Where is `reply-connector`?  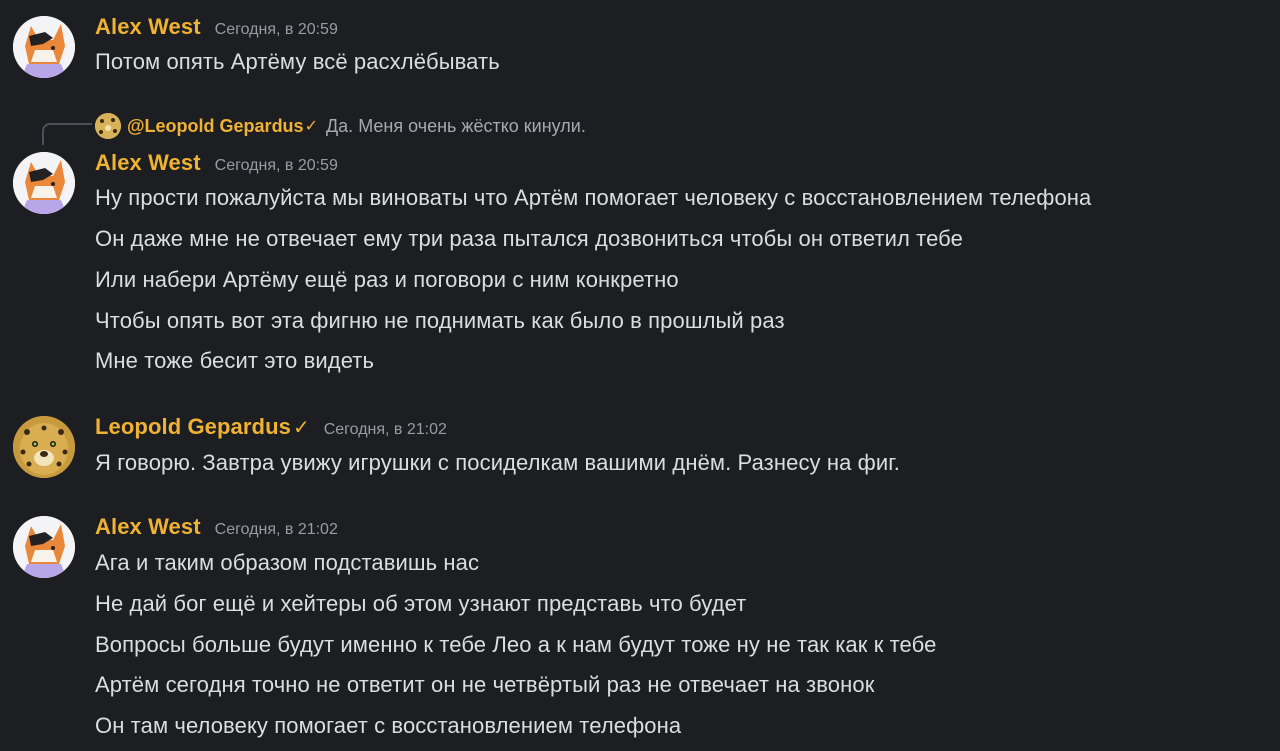
reply-connector is located at coordinates (67, 134).